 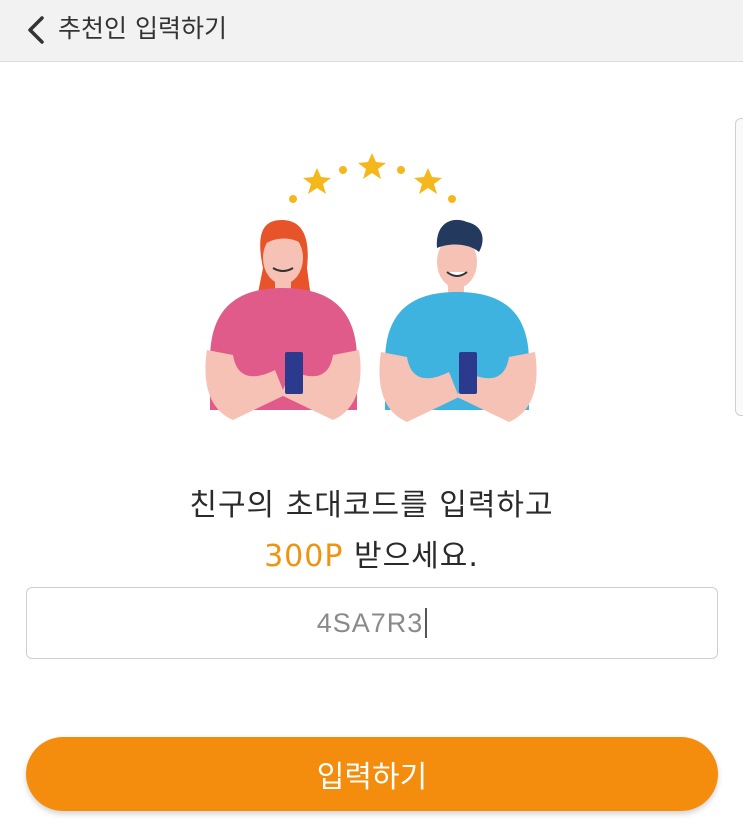 What do you see at coordinates (739, 267) in the screenshot?
I see `scrollbar` at bounding box center [739, 267].